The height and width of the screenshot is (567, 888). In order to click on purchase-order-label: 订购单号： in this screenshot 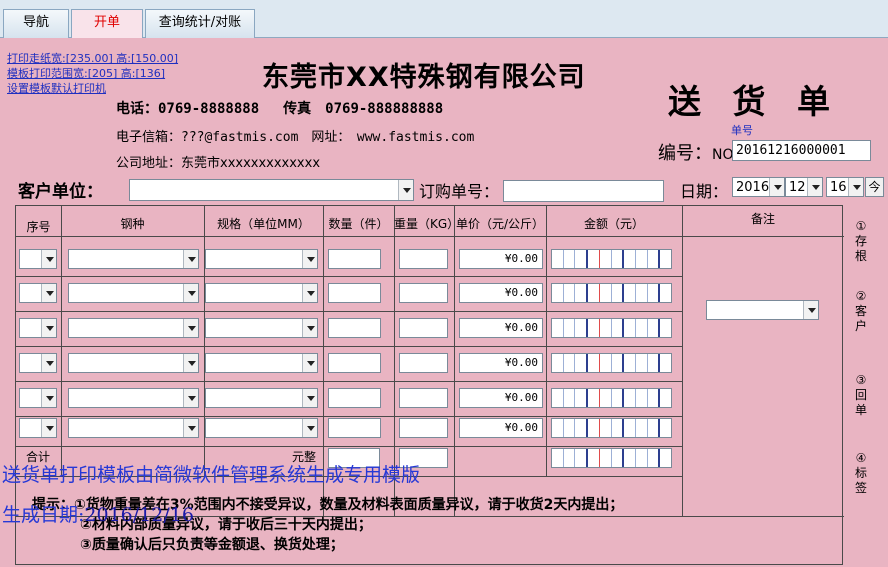, I will do `click(459, 191)`.